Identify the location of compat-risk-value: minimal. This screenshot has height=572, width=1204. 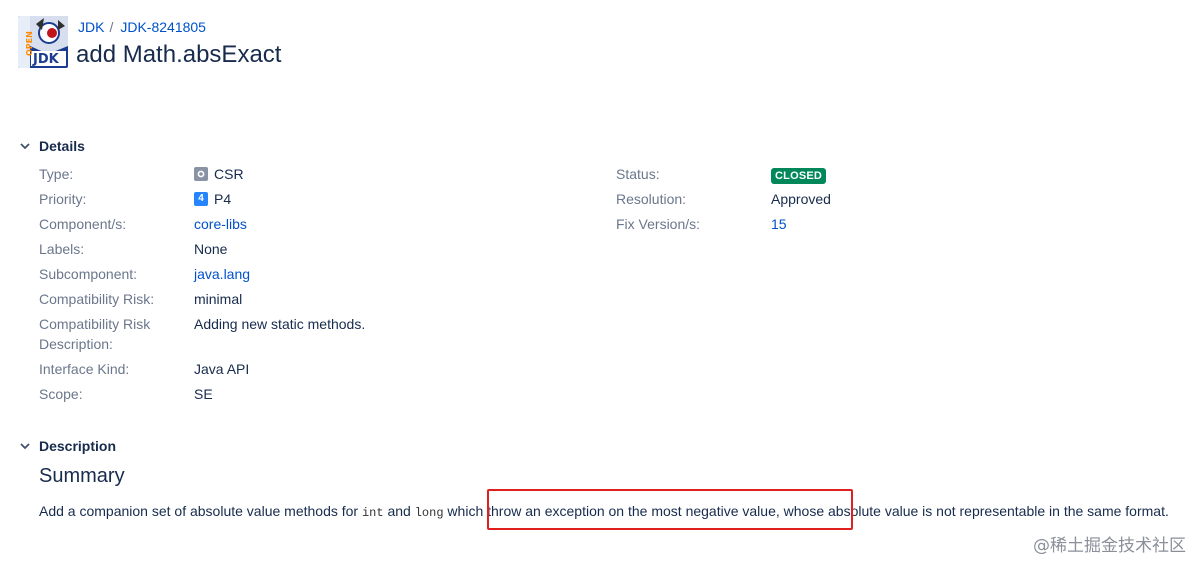
(218, 299).